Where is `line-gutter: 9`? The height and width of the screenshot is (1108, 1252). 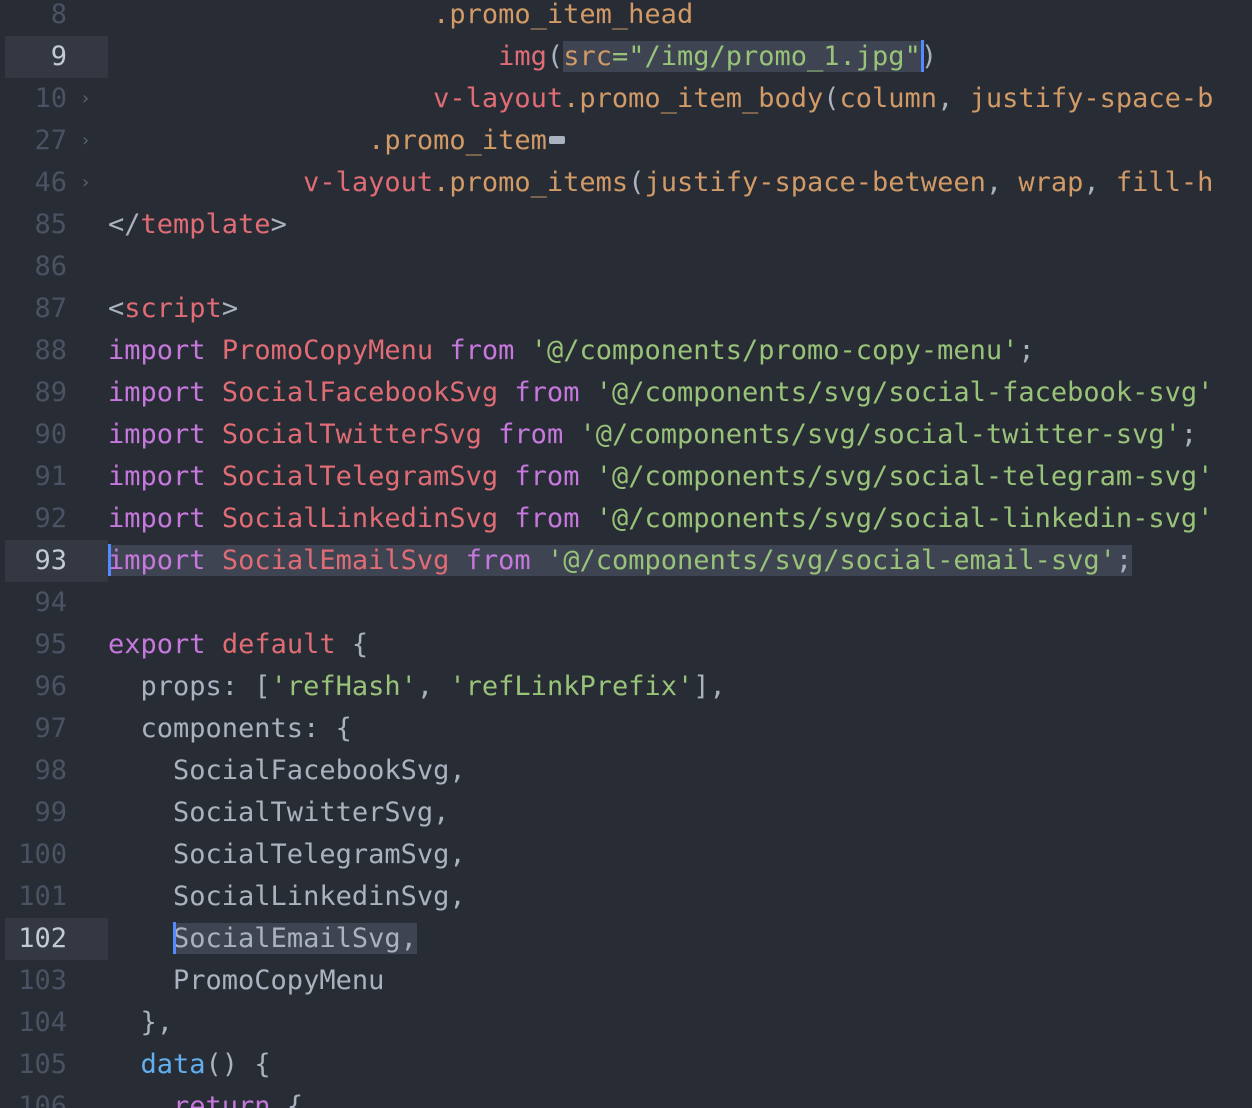 line-gutter: 9 is located at coordinates (56, 57).